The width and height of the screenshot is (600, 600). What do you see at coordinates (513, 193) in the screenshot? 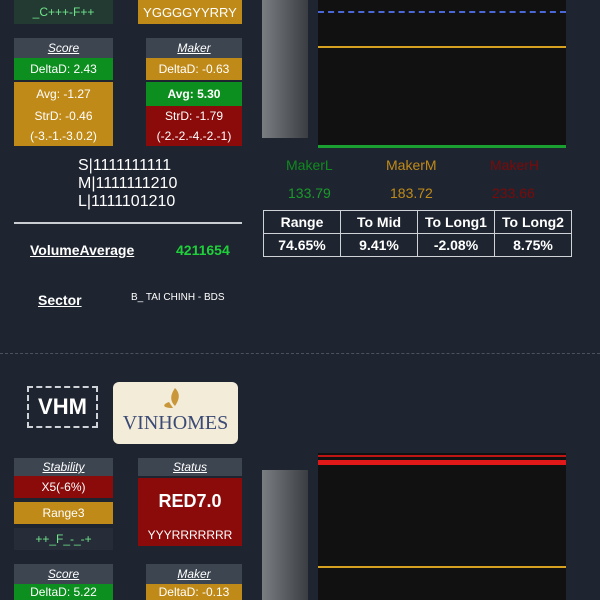
I see `maker-level-h-value: 233.66` at bounding box center [513, 193].